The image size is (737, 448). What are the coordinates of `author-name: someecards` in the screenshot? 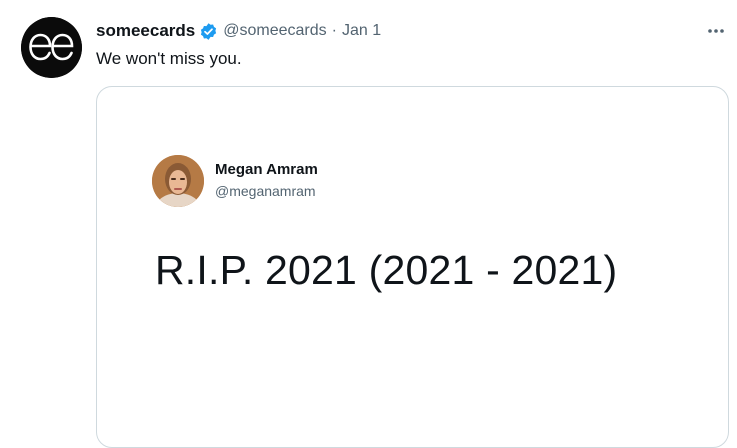 It's located at (145, 31).